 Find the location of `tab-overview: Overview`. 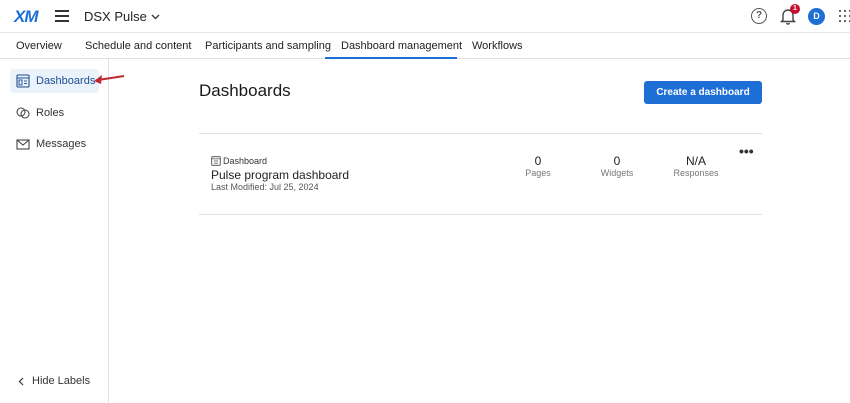

tab-overview: Overview is located at coordinates (39, 46).